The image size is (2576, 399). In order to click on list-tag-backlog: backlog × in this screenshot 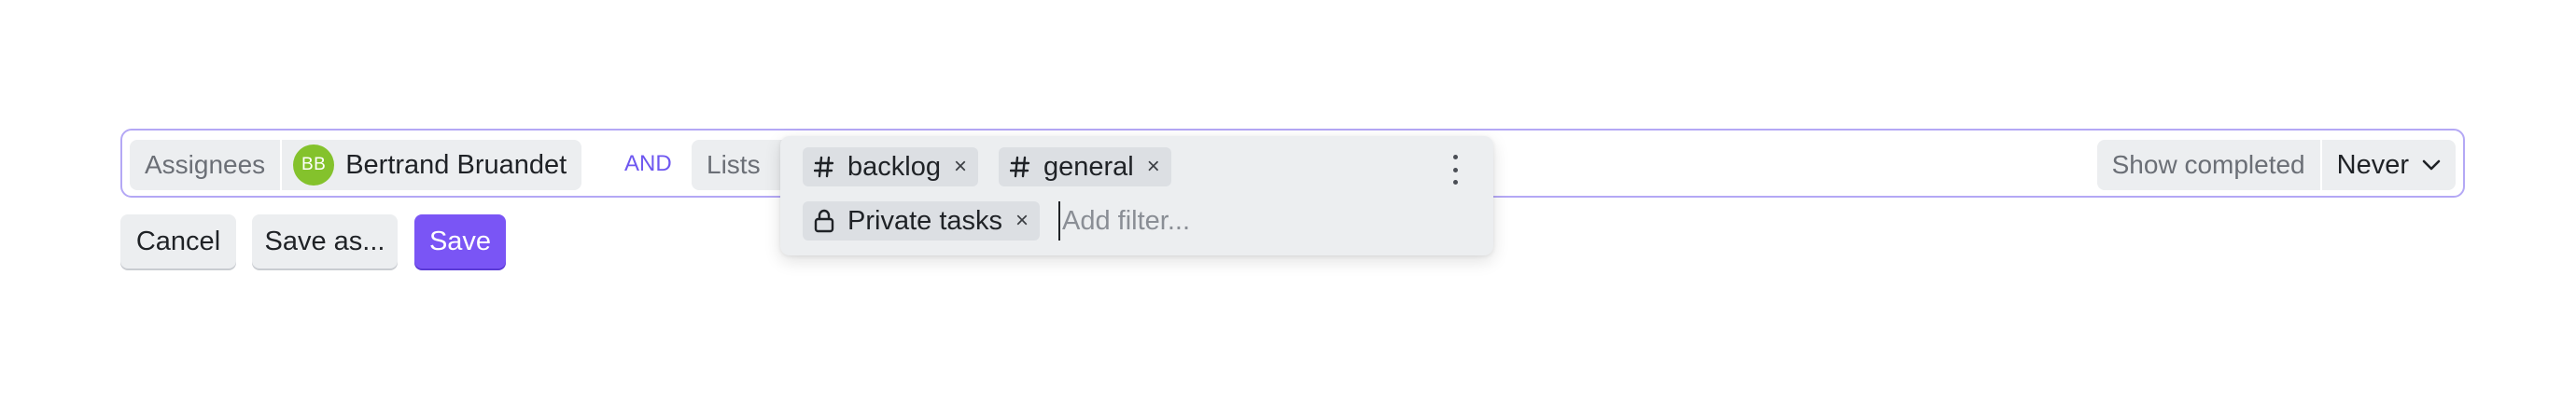, I will do `click(890, 166)`.